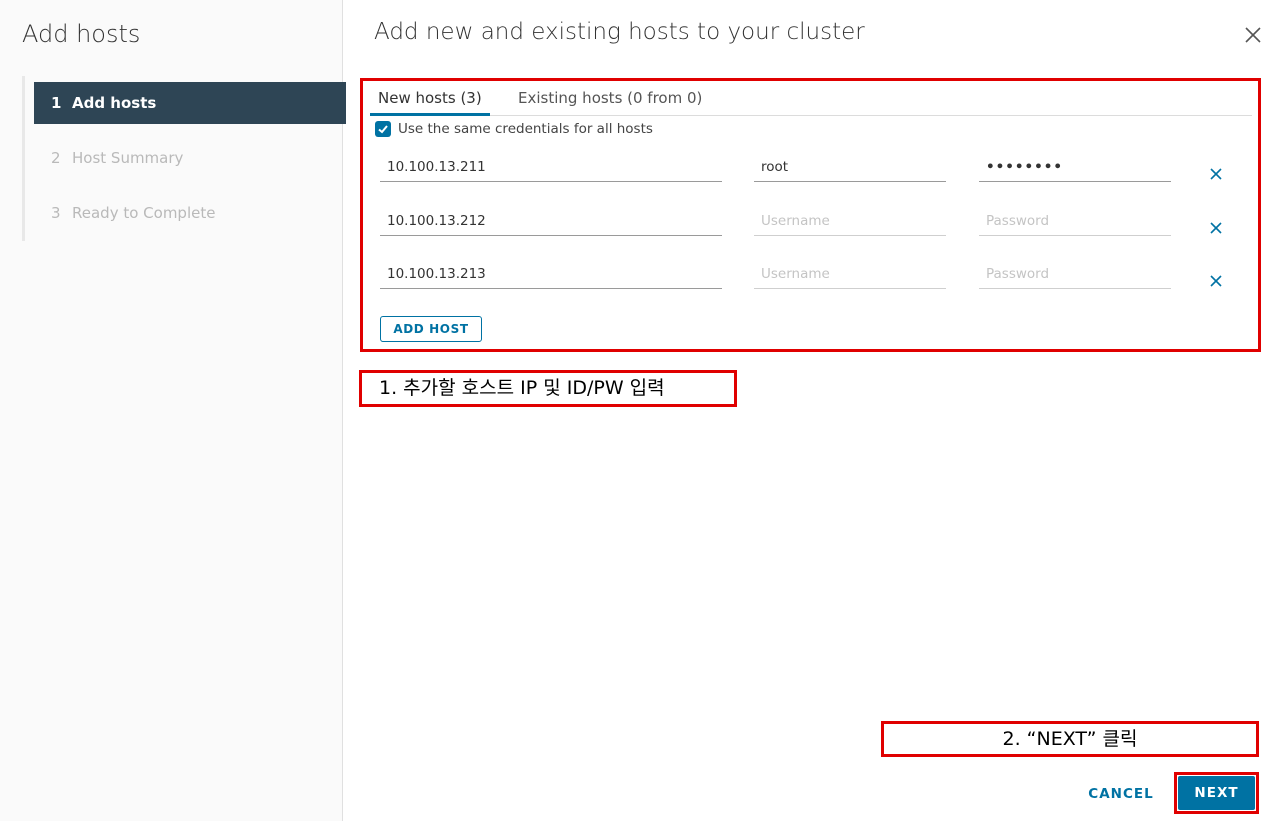 Image resolution: width=1280 pixels, height=821 pixels. I want to click on step-add-hosts: 1 Add hosts, so click(190, 103).